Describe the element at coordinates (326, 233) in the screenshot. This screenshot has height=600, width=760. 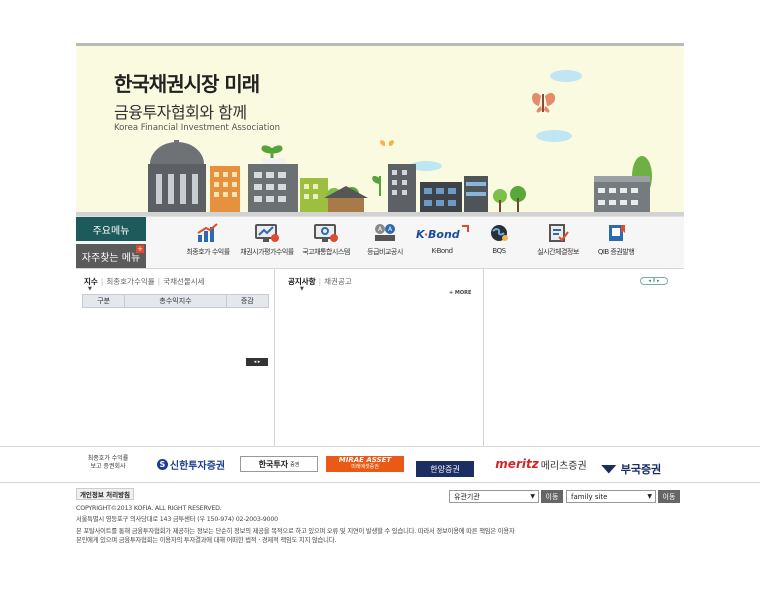
I see `monitor-gear-icon` at that location.